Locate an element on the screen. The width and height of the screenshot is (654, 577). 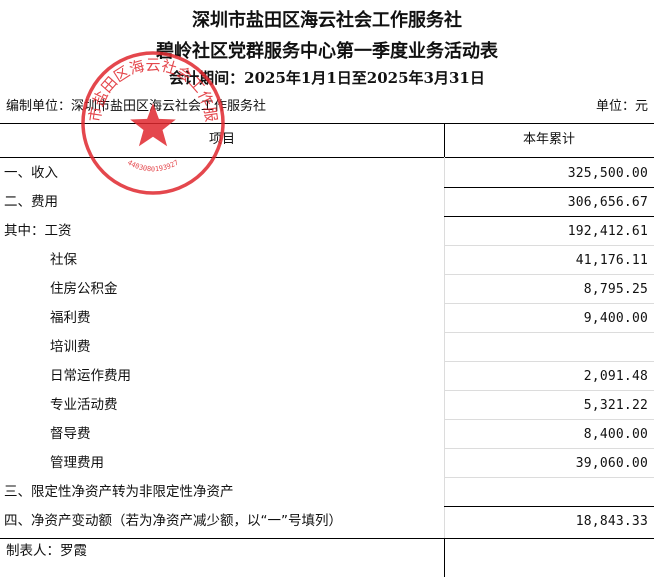
table-row: 四、净资产变动额（若为净资产减少额，以“一”号填列） 18,843.33 is located at coordinates (327, 521).